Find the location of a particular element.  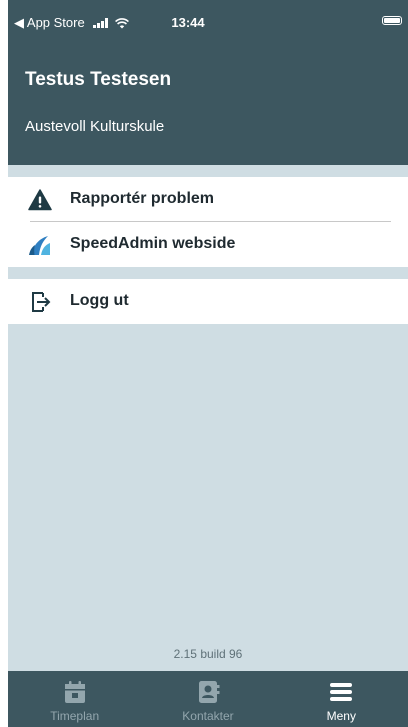

menu-group-account: Logg ut is located at coordinates (208, 301).